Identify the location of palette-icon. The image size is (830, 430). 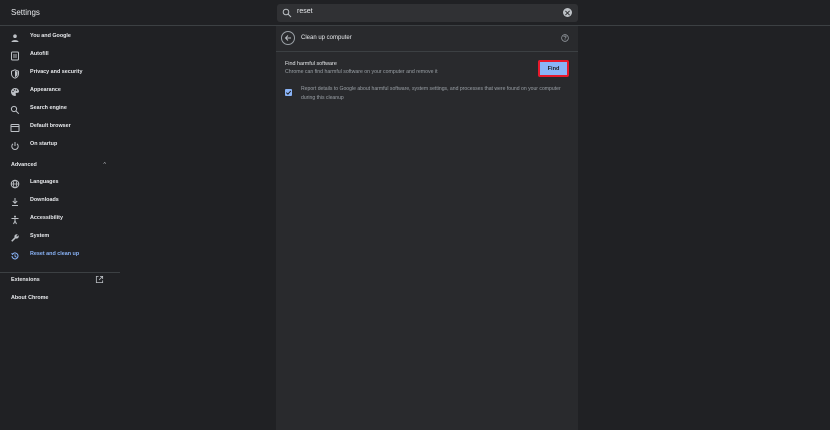
(15, 92).